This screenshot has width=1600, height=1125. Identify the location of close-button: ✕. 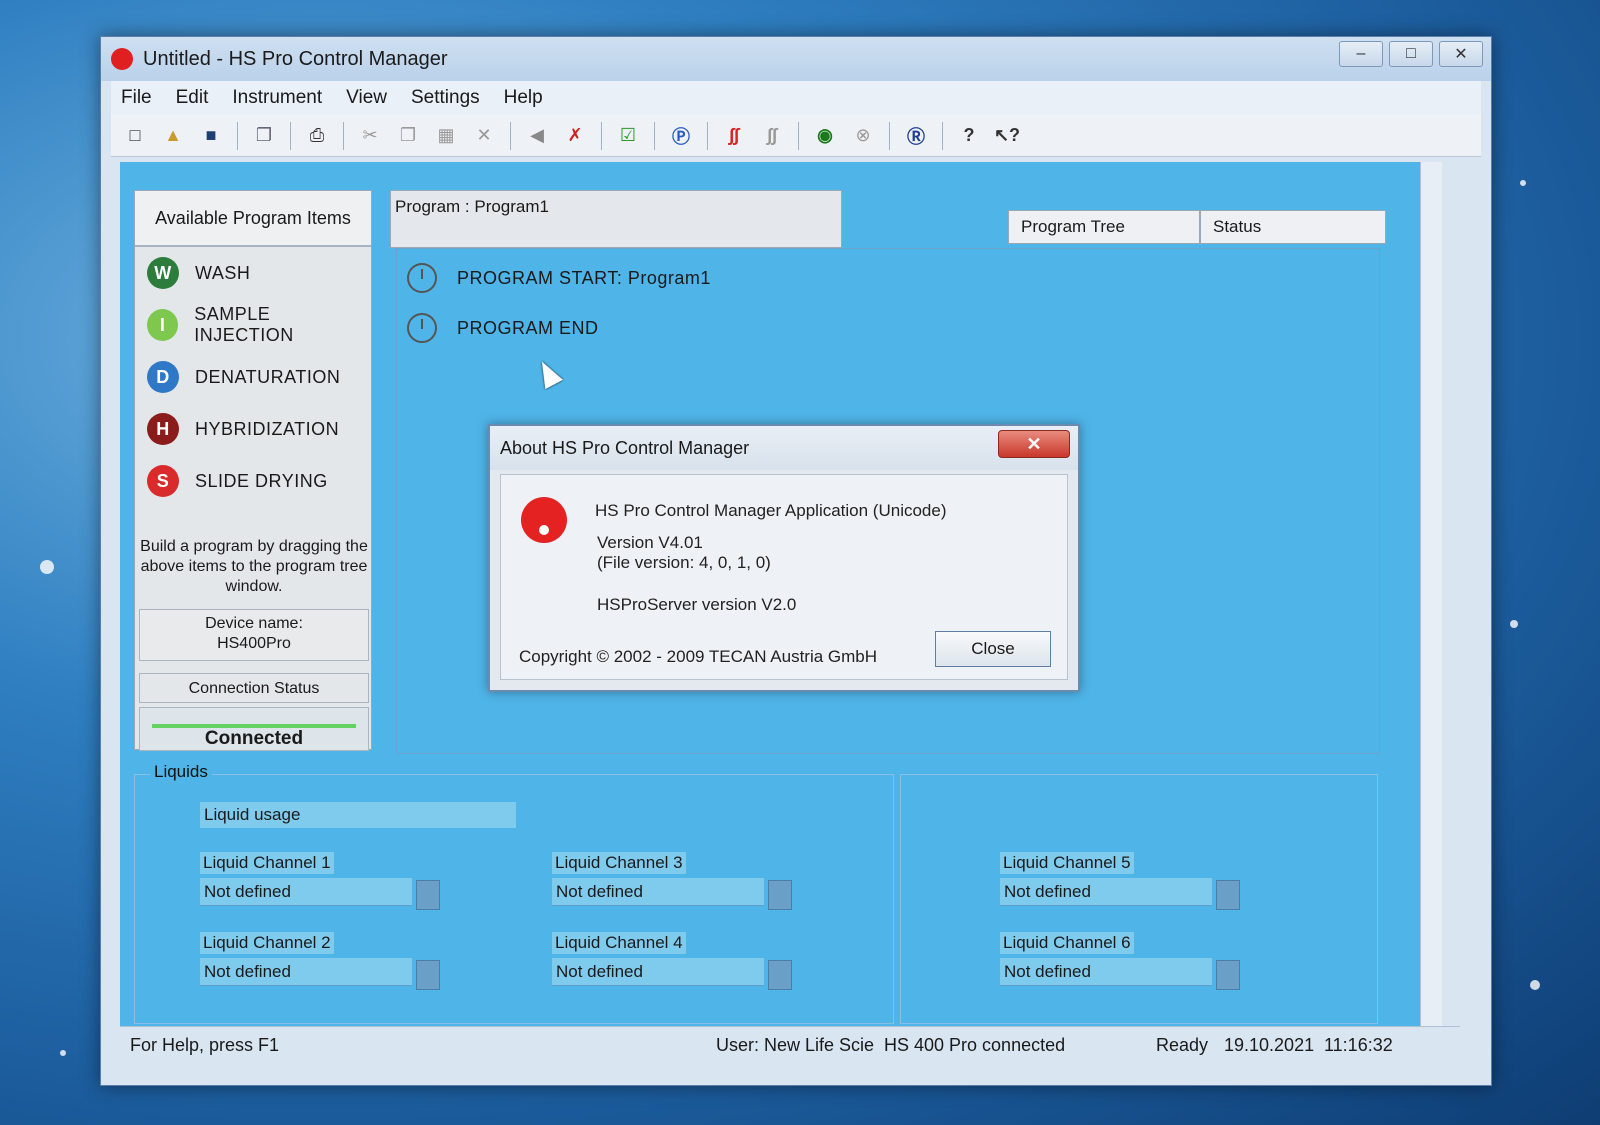
(1461, 54).